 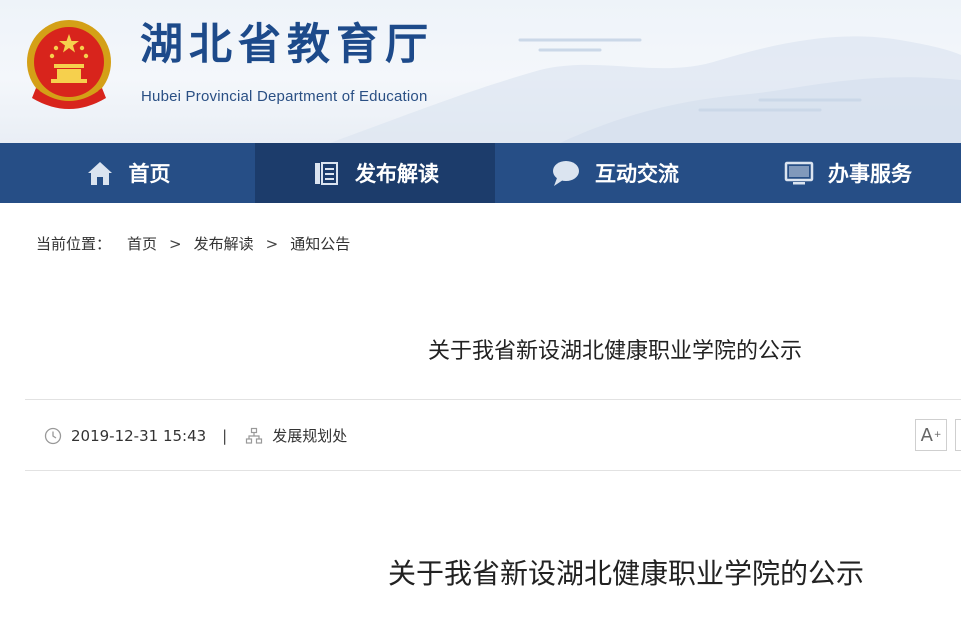 I want to click on department: 发展规划处, so click(x=310, y=436).